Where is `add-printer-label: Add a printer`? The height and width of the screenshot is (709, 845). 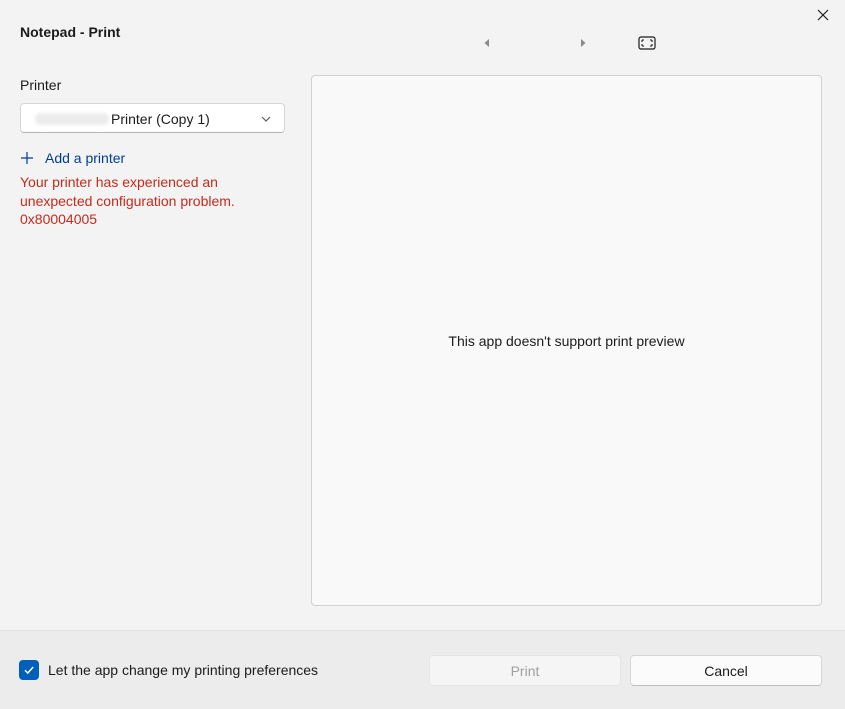 add-printer-label: Add a printer is located at coordinates (85, 158).